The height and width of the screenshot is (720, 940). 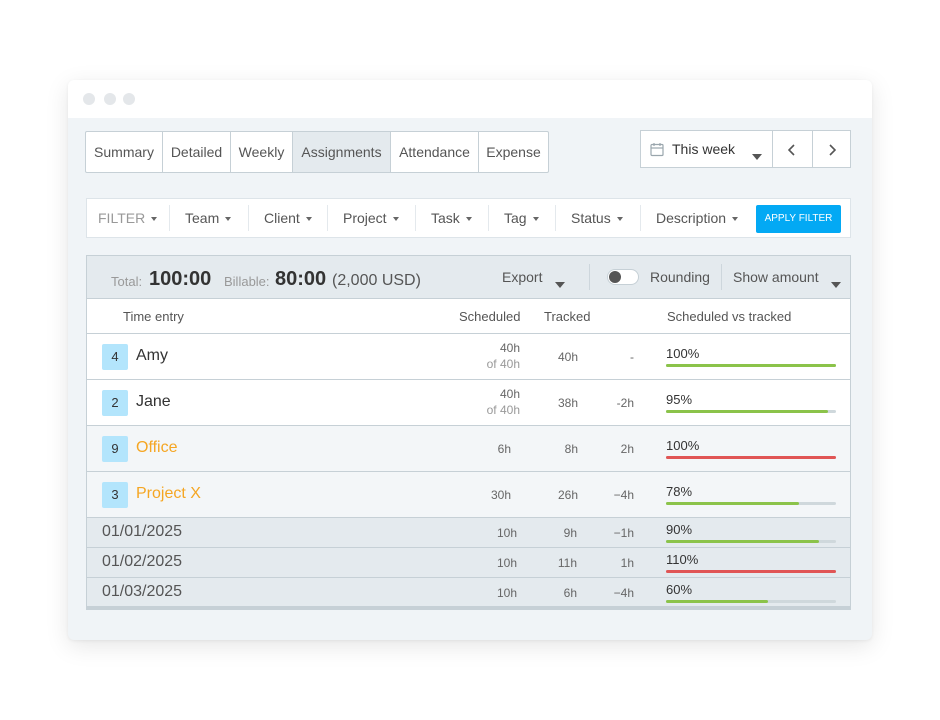 What do you see at coordinates (262, 152) in the screenshot?
I see `tab-weekly: Weekly` at bounding box center [262, 152].